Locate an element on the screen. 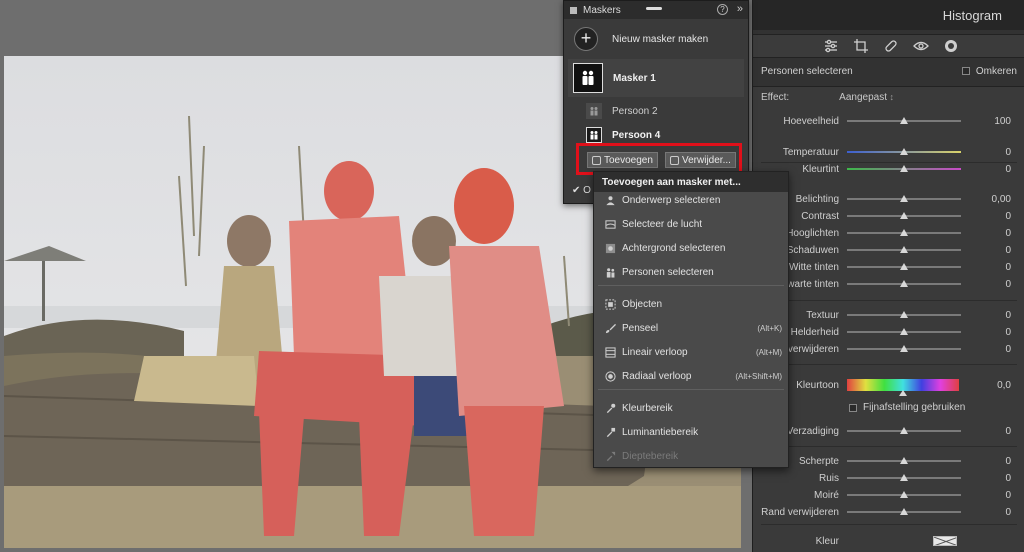 The width and height of the screenshot is (1024, 552). menu-item-shortcut: (Alt+M) is located at coordinates (769, 352).